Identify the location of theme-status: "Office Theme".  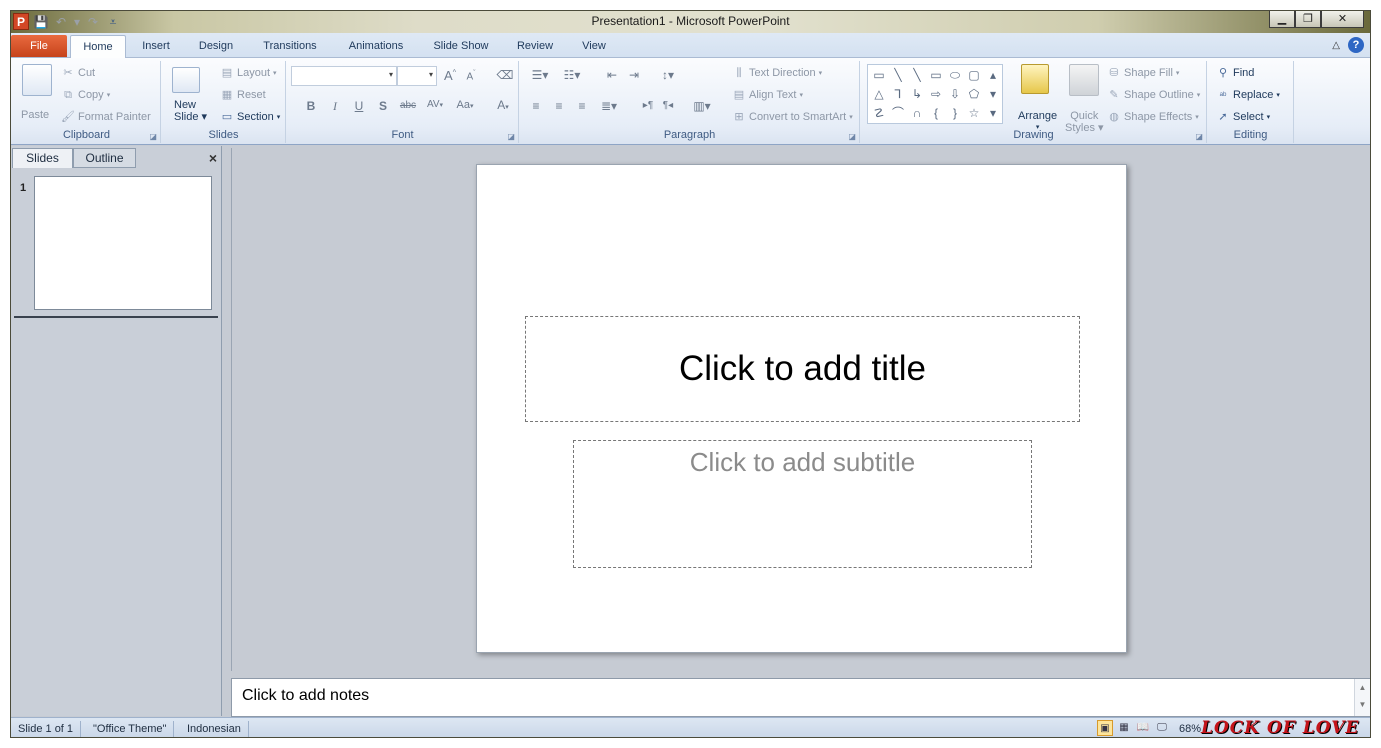
(130, 729).